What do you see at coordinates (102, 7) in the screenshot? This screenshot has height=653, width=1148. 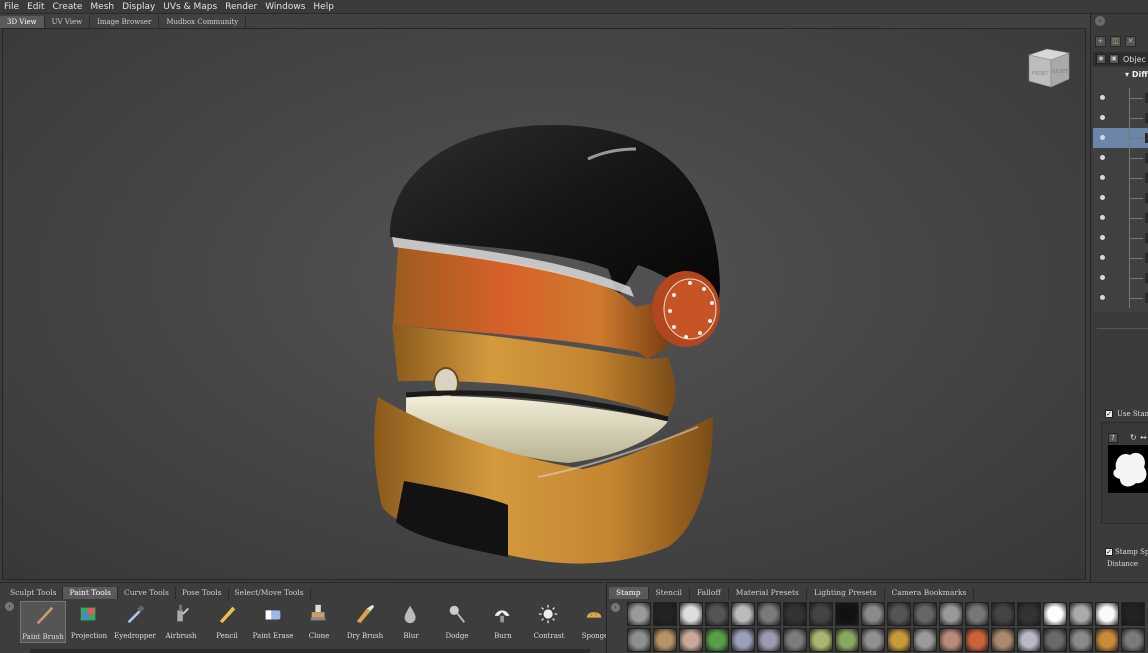 I see `menu-item-mesh: Mesh` at bounding box center [102, 7].